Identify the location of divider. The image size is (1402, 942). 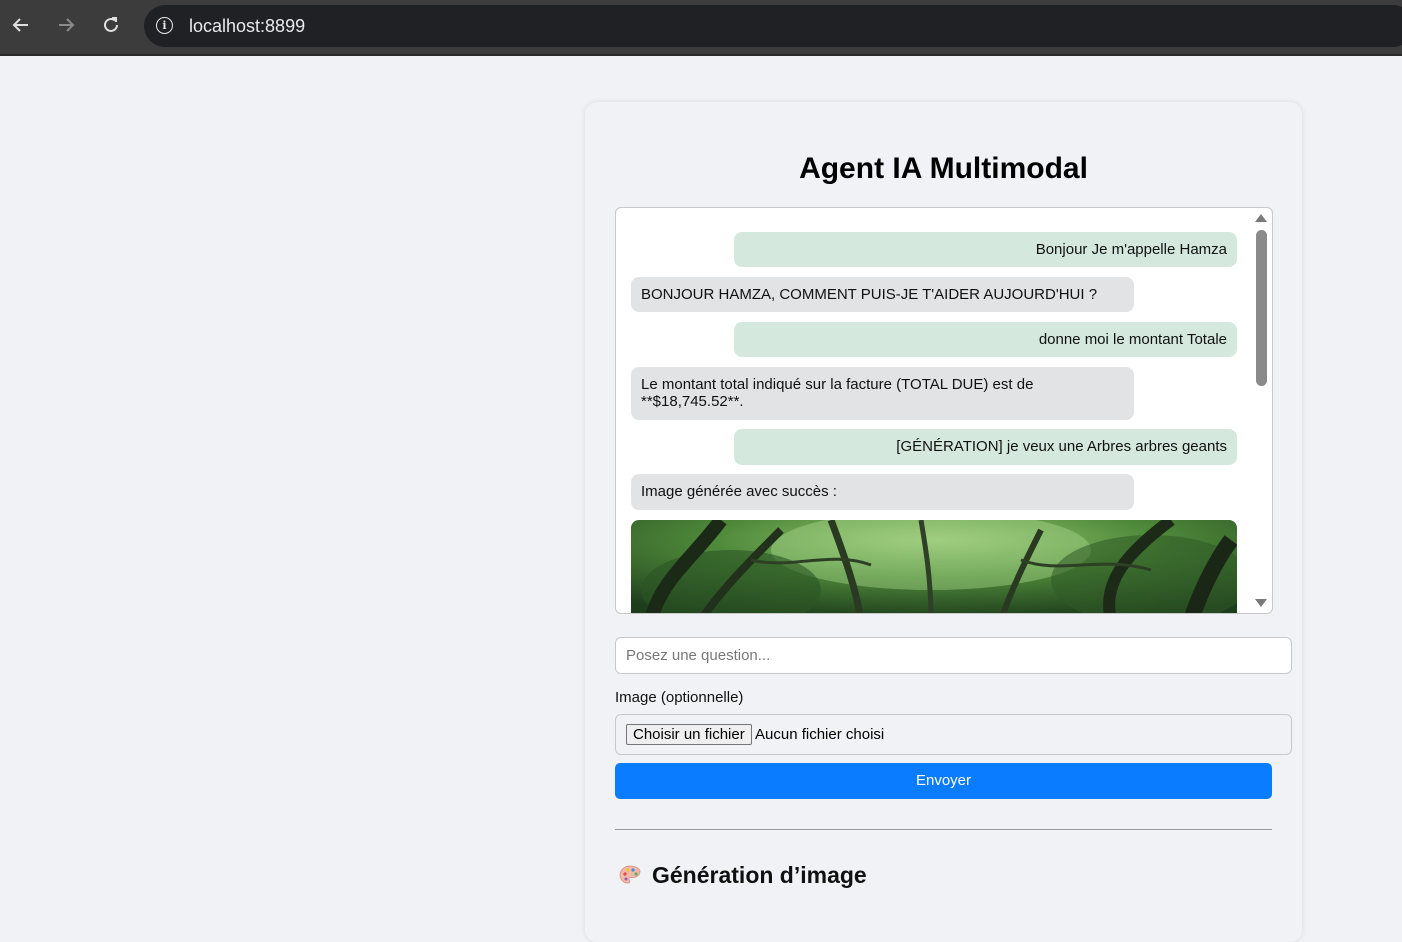
(943, 829).